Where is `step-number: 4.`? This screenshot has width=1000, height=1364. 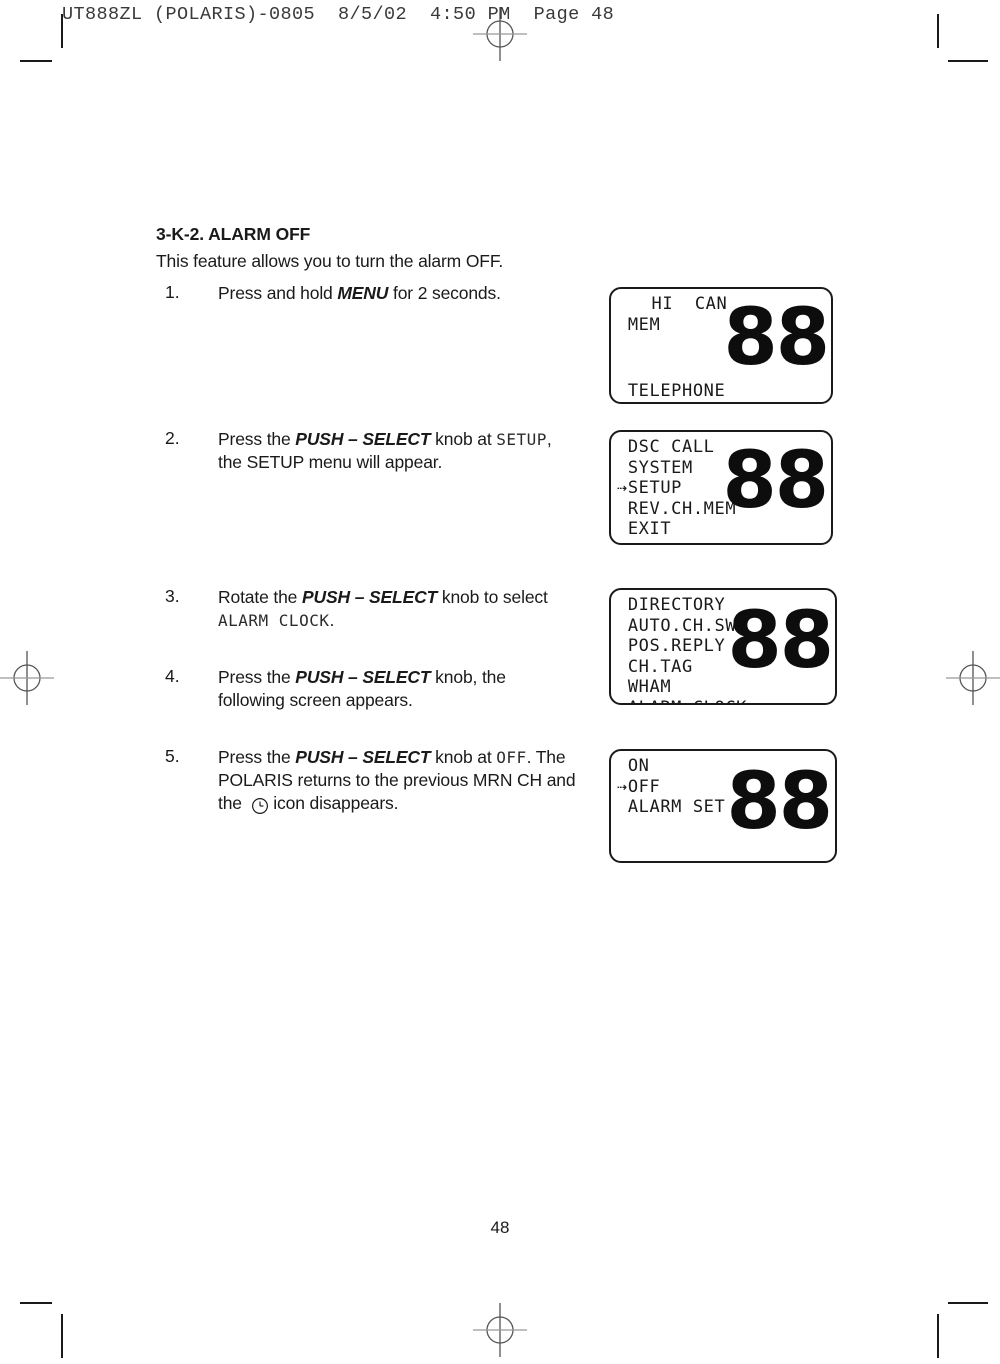 step-number: 4. is located at coordinates (172, 676).